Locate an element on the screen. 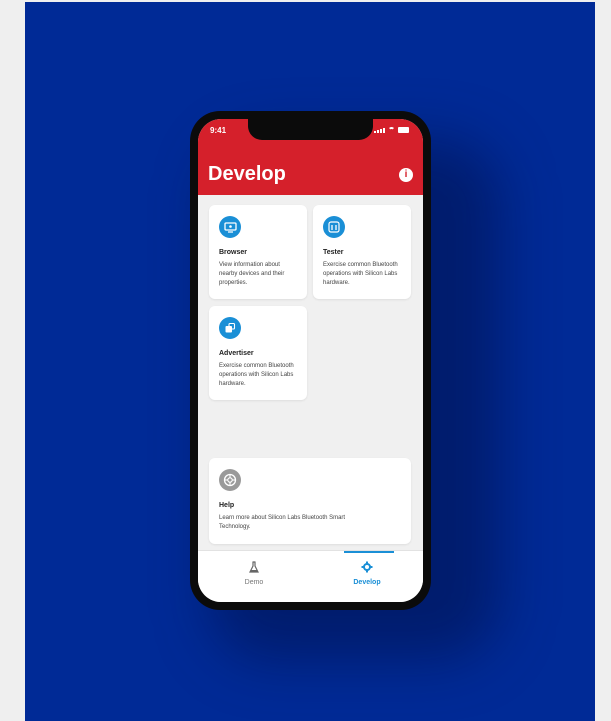  tab-bar: Demo Develop is located at coordinates (310, 576).